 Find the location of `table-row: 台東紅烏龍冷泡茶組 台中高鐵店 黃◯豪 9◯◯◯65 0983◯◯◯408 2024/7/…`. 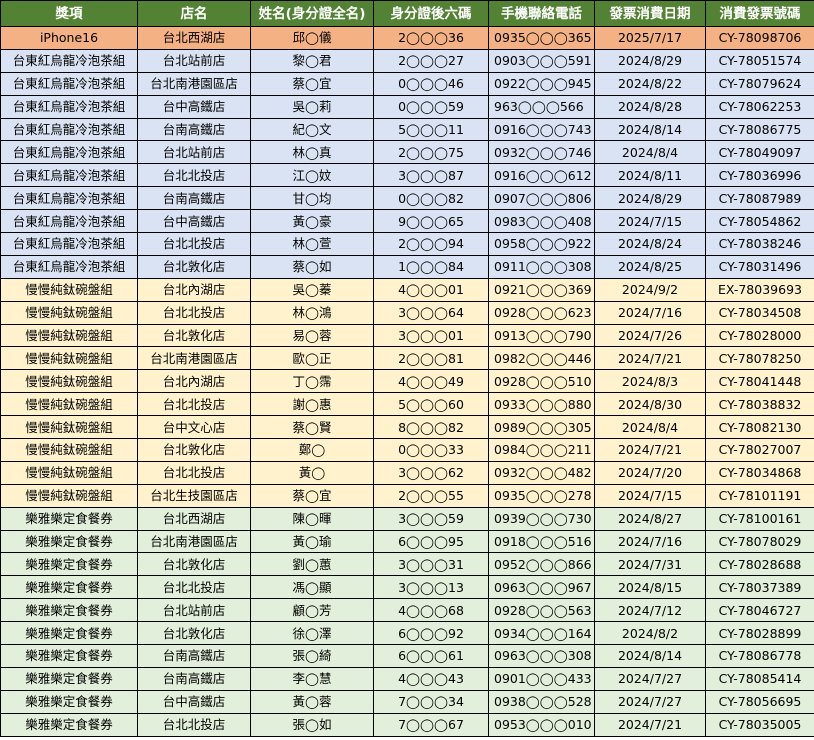

table-row: 台東紅烏龍冷泡茶組 台中高鐵店 黃◯豪 9◯◯◯65 0983◯◯◯408 2024/7/… is located at coordinates (407, 221).